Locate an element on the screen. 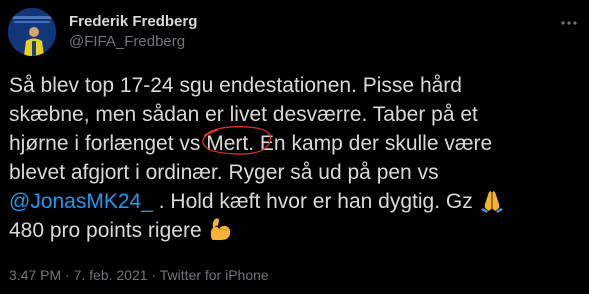 This screenshot has height=294, width=589. more-options-button is located at coordinates (569, 23).